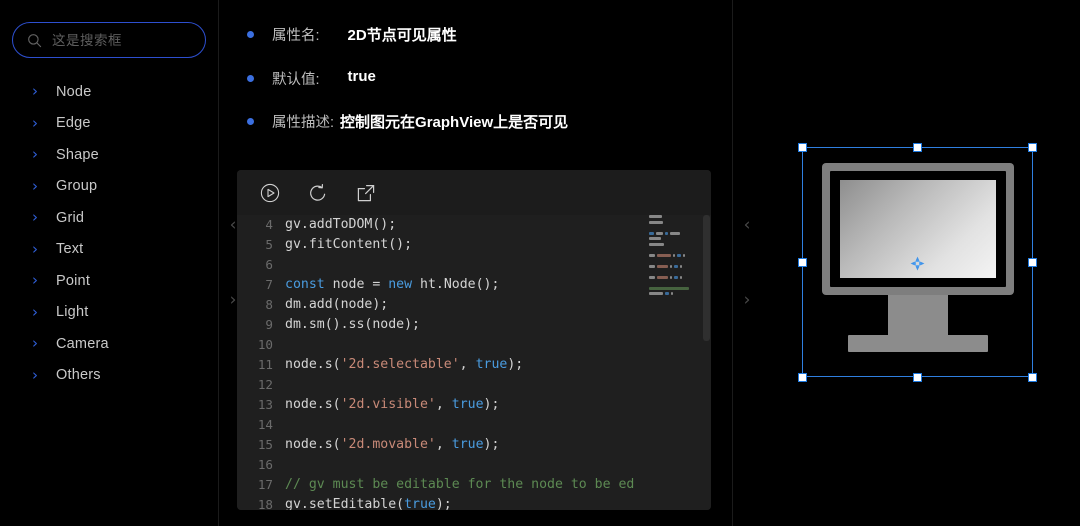 The image size is (1080, 526). What do you see at coordinates (233, 225) in the screenshot?
I see `collapse-left-button: ‹` at bounding box center [233, 225].